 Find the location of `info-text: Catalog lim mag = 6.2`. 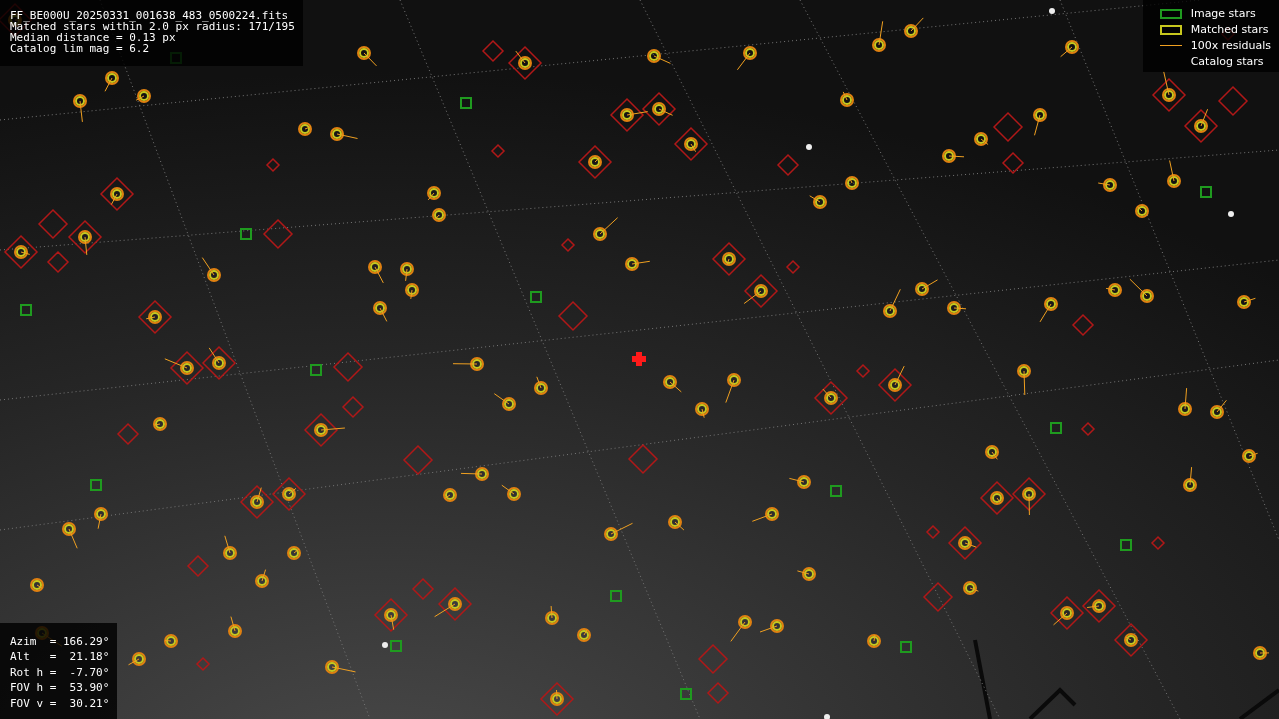

info-text: Catalog lim mag = 6.2 is located at coordinates (80, 48).